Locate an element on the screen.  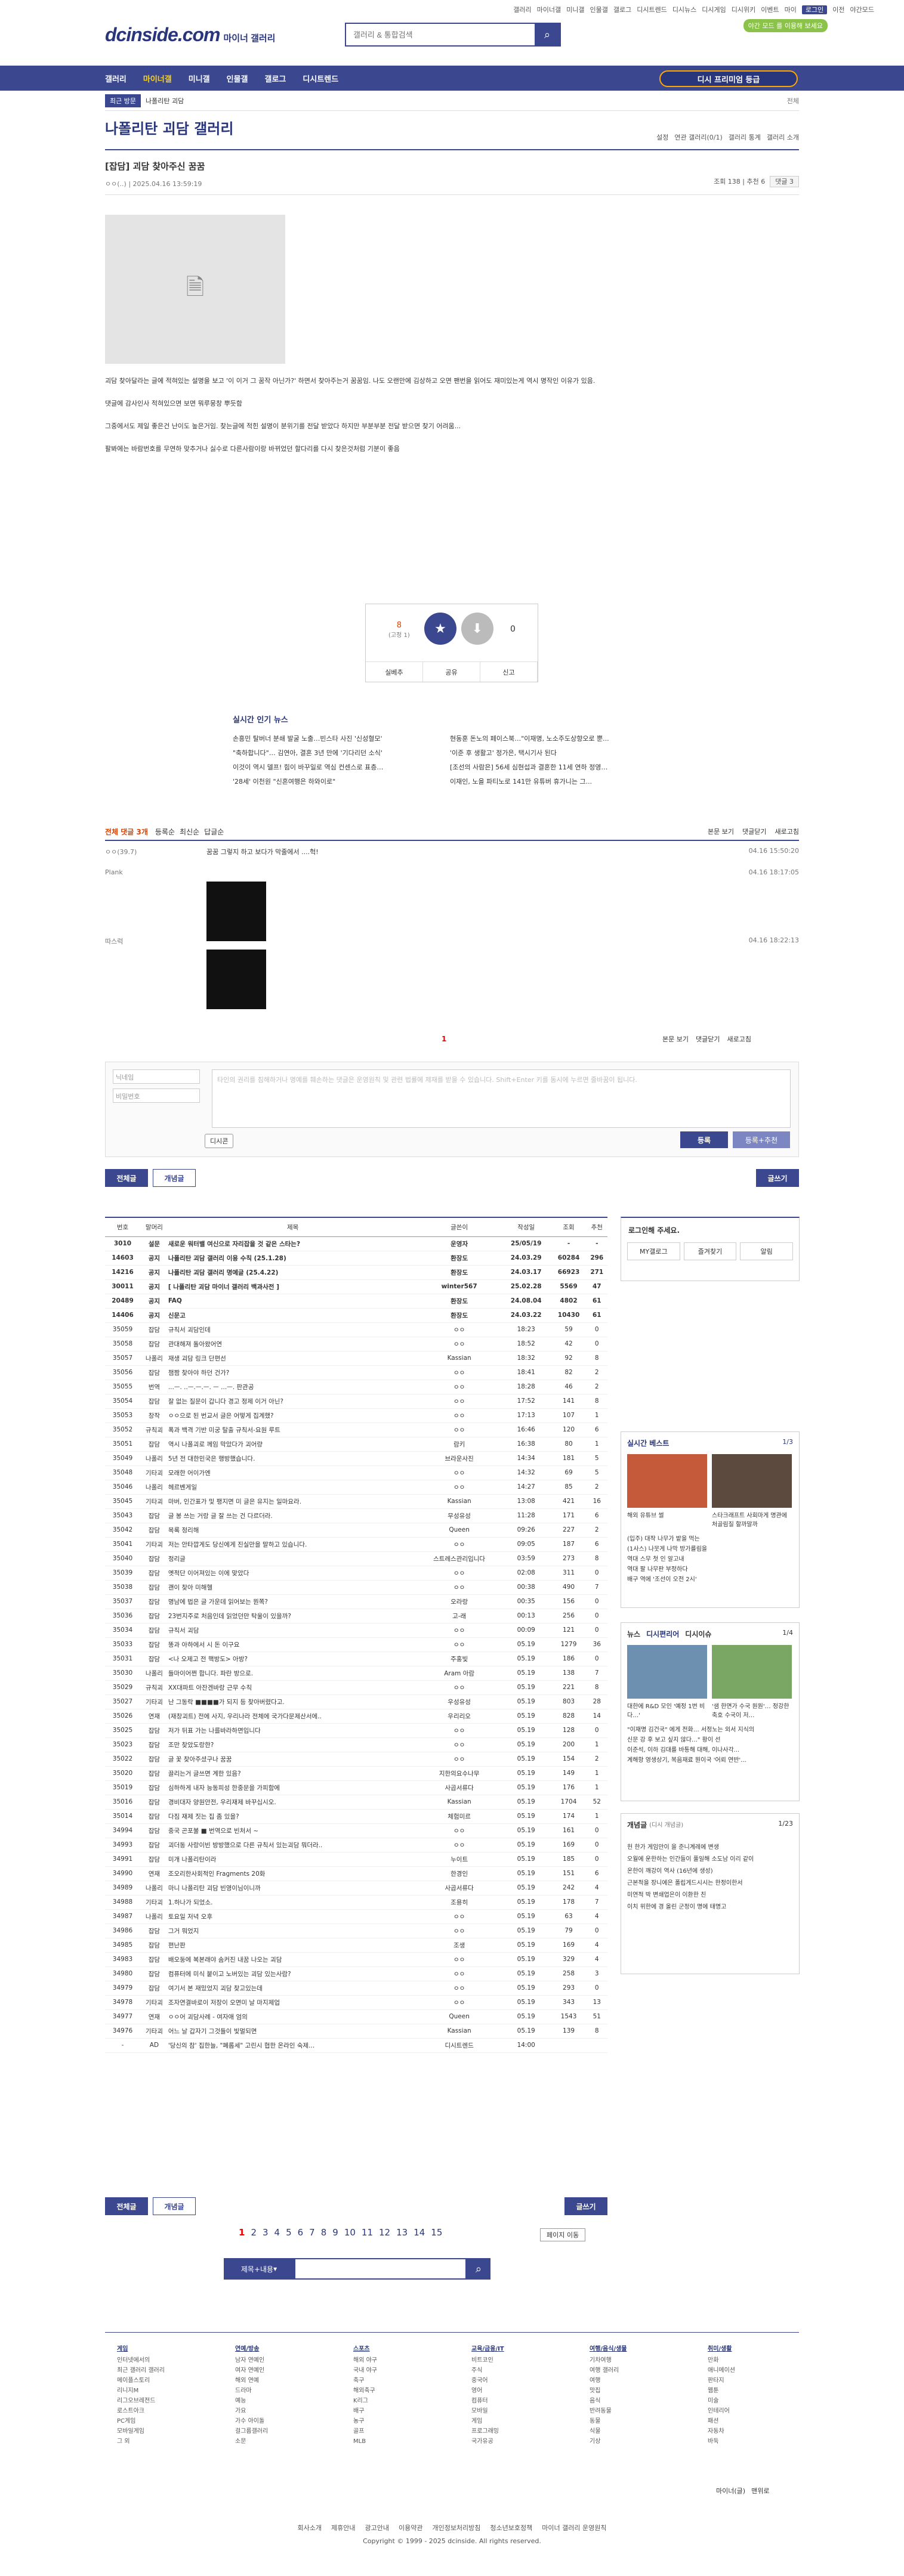
footer-category-item: 예능 is located at coordinates (251, 2401).